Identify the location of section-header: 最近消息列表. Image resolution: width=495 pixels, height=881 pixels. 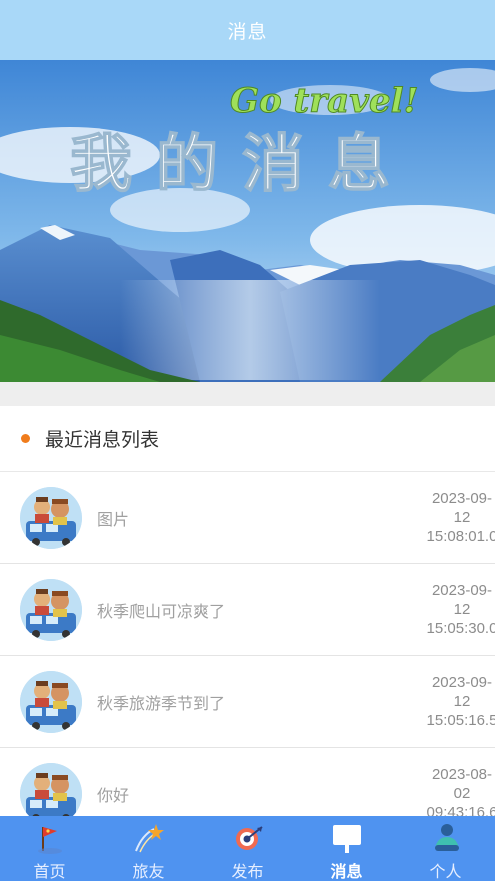
(247, 439).